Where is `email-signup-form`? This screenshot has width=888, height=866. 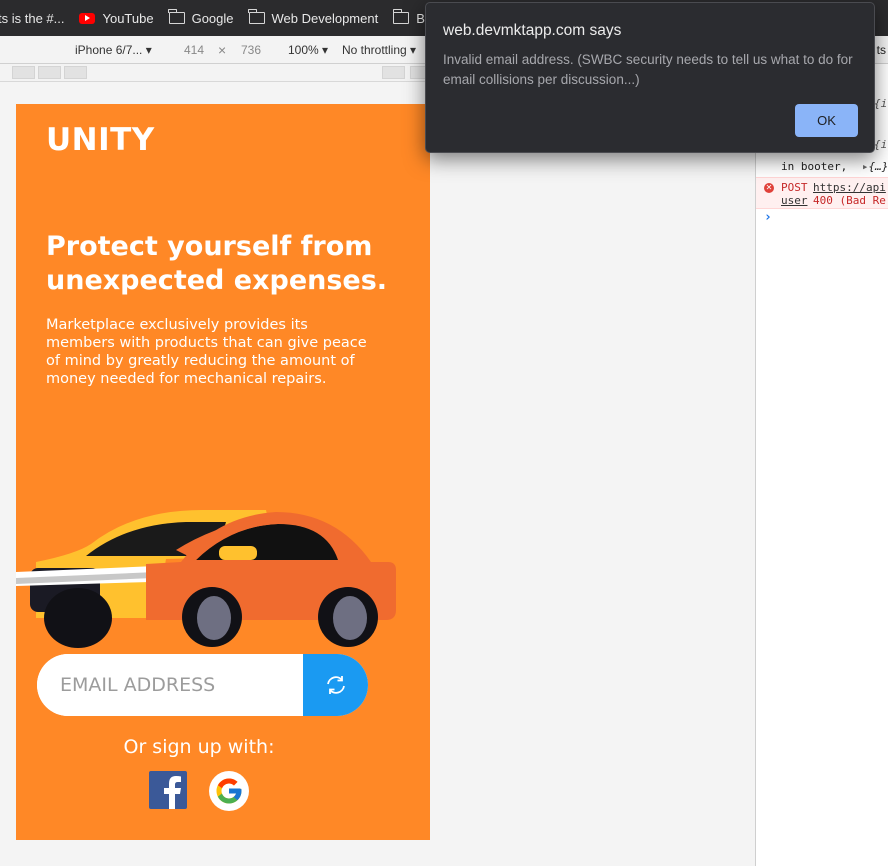
email-signup-form is located at coordinates (202, 685).